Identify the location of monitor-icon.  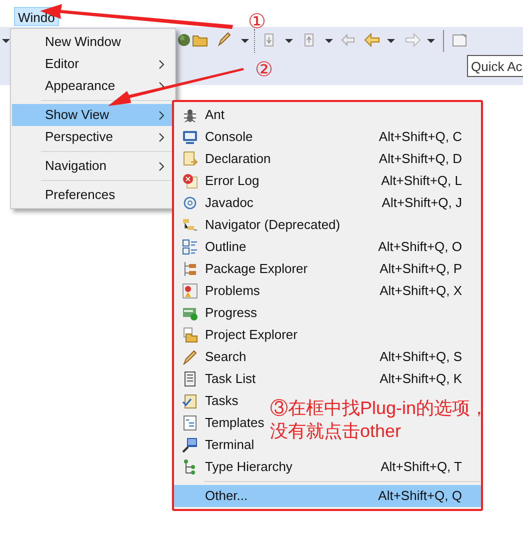
(190, 137).